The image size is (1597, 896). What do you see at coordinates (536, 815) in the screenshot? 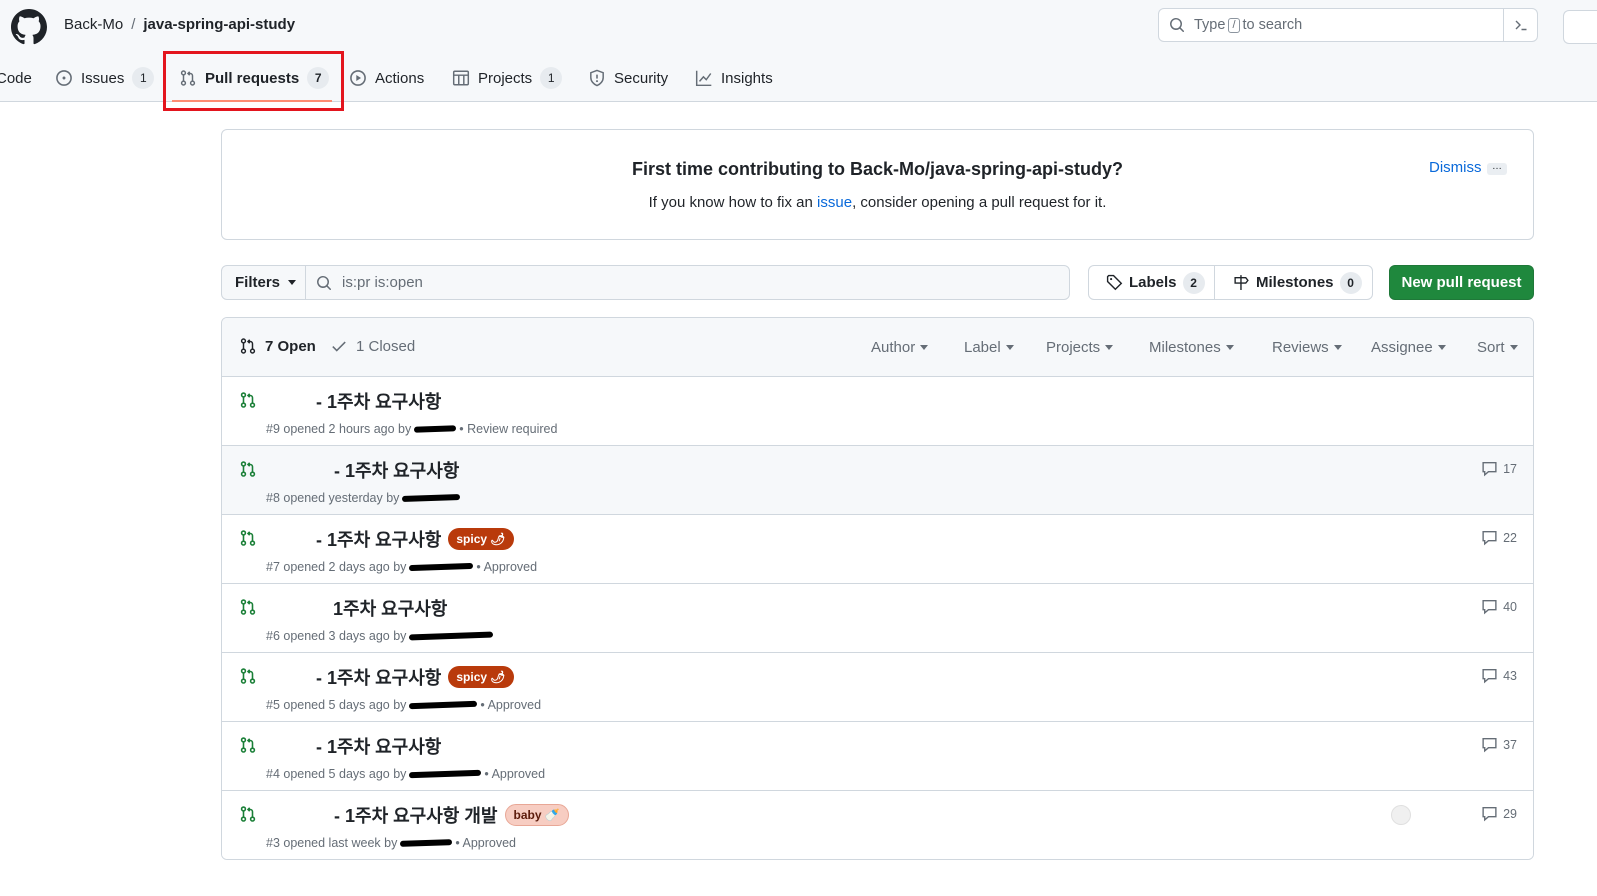
I see `baby-label: baby 🍼` at bounding box center [536, 815].